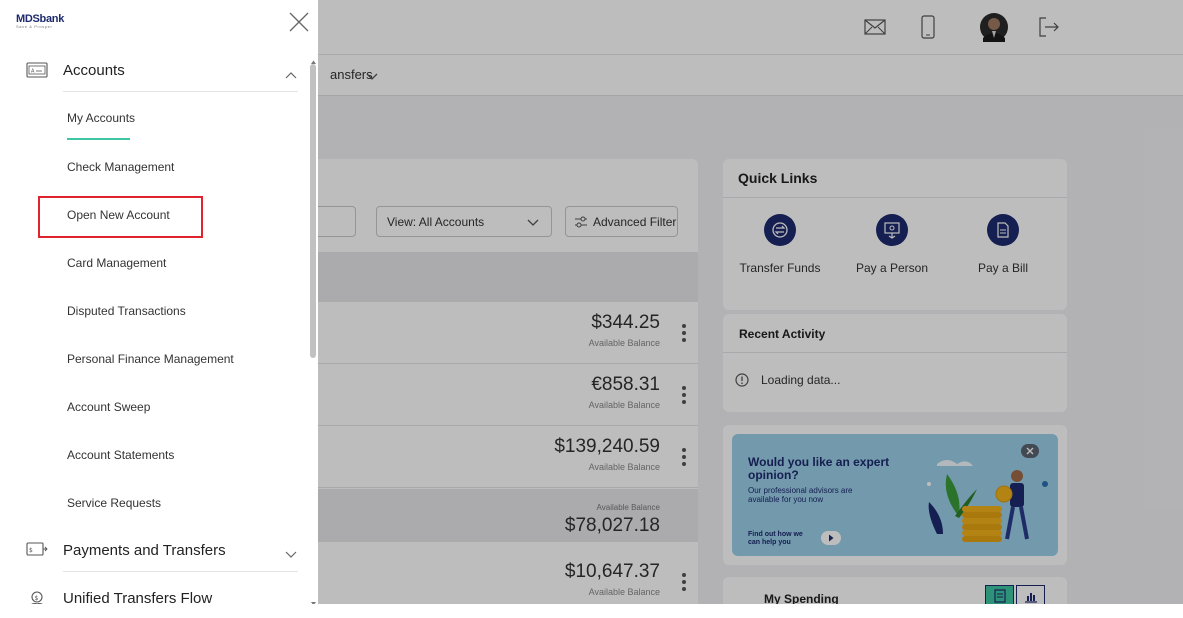 The width and height of the screenshot is (1183, 618). I want to click on sidebar-section-label: Accounts, so click(94, 70).